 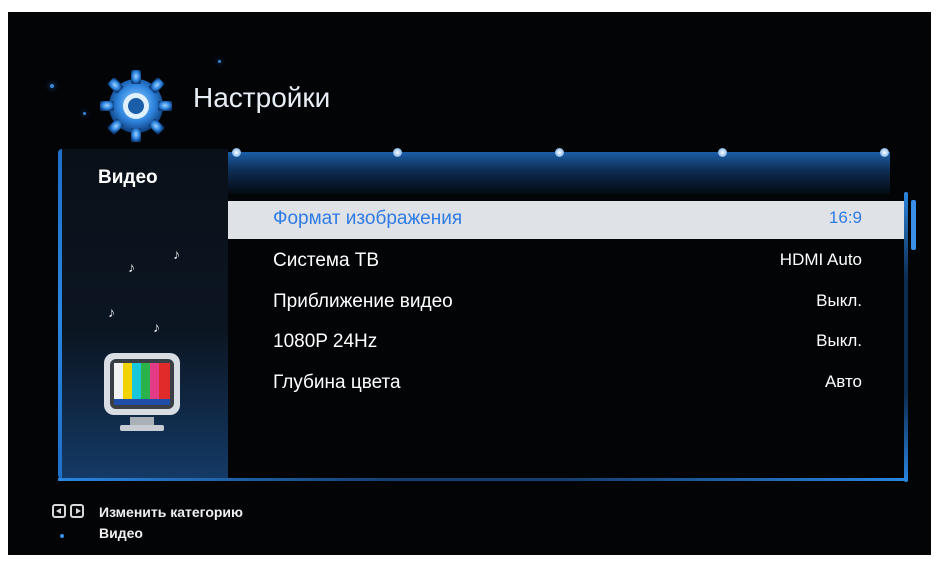 I want to click on setting-aspect-ratio: Формат изображения 16:9, so click(x=566, y=220).